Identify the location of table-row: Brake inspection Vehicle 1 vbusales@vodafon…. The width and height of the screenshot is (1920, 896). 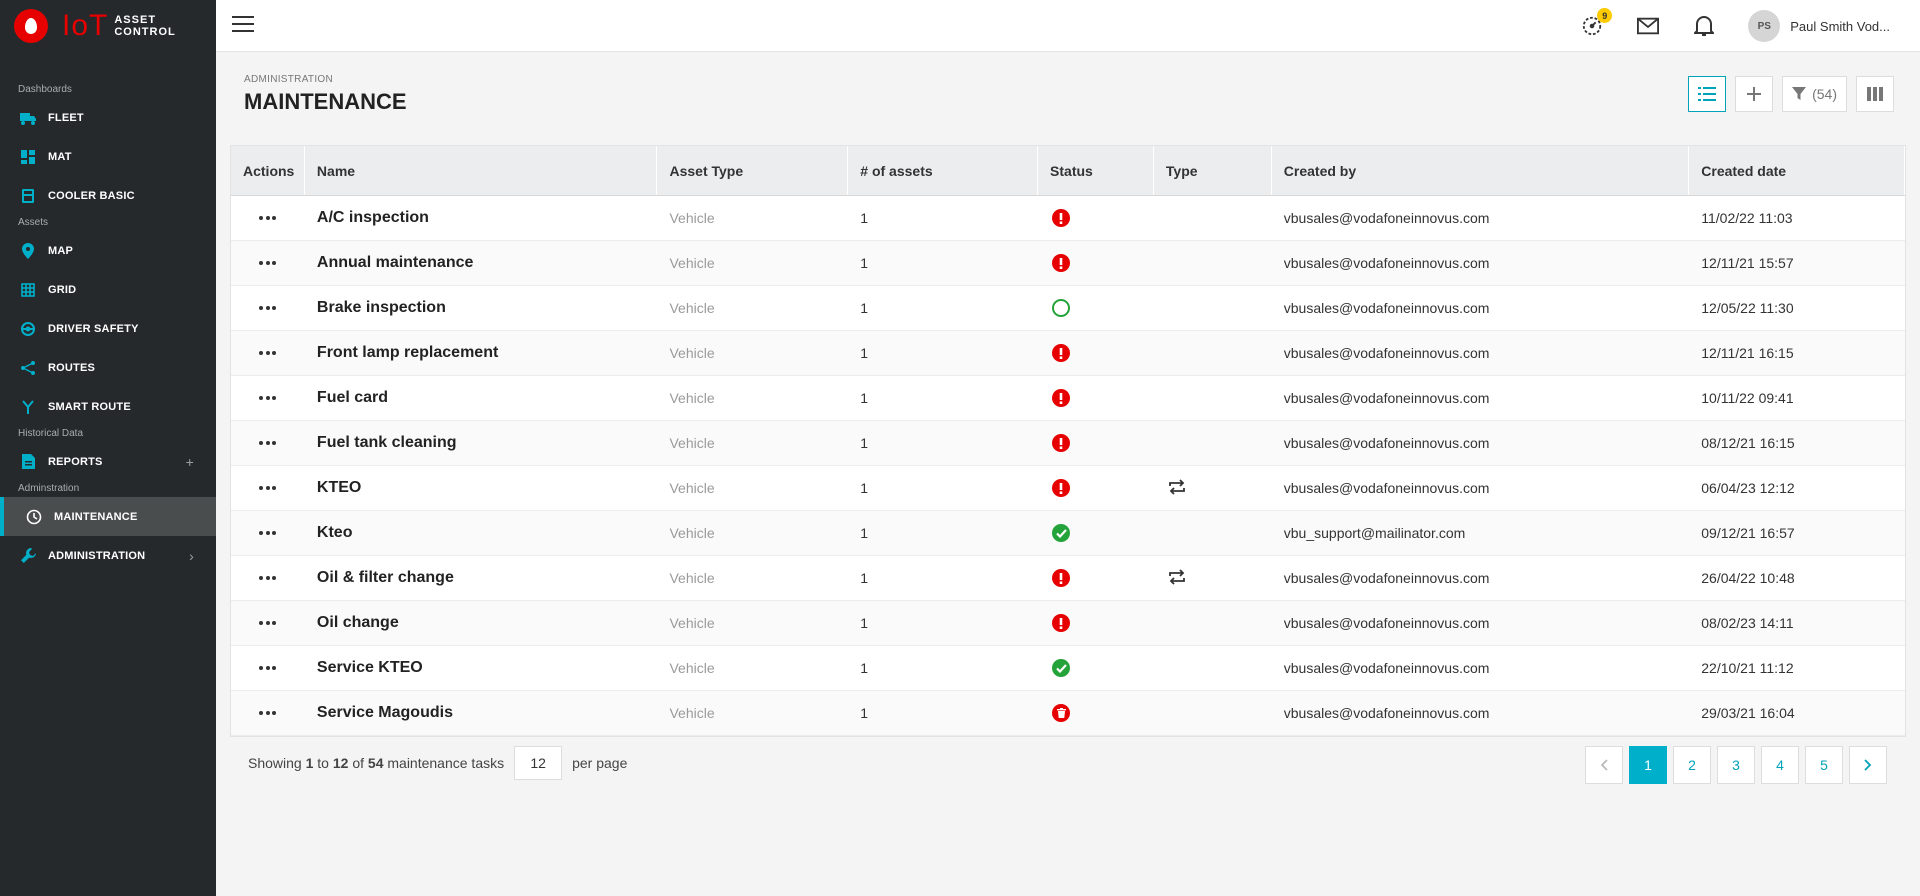
(1068, 308).